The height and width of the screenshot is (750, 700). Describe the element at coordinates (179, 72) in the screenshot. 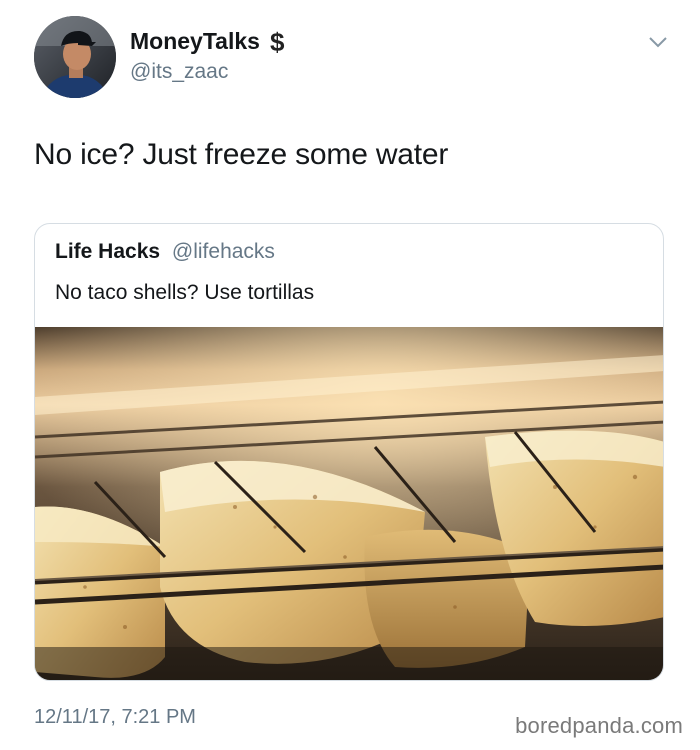

I see `author-handle: @its_zaac` at that location.